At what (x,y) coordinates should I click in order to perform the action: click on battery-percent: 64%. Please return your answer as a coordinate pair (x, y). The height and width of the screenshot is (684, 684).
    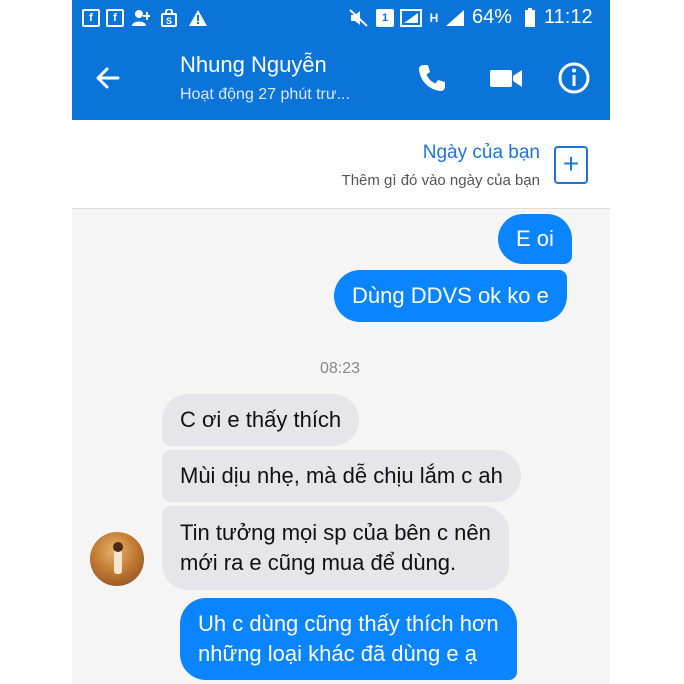
    Looking at the image, I should click on (492, 17).